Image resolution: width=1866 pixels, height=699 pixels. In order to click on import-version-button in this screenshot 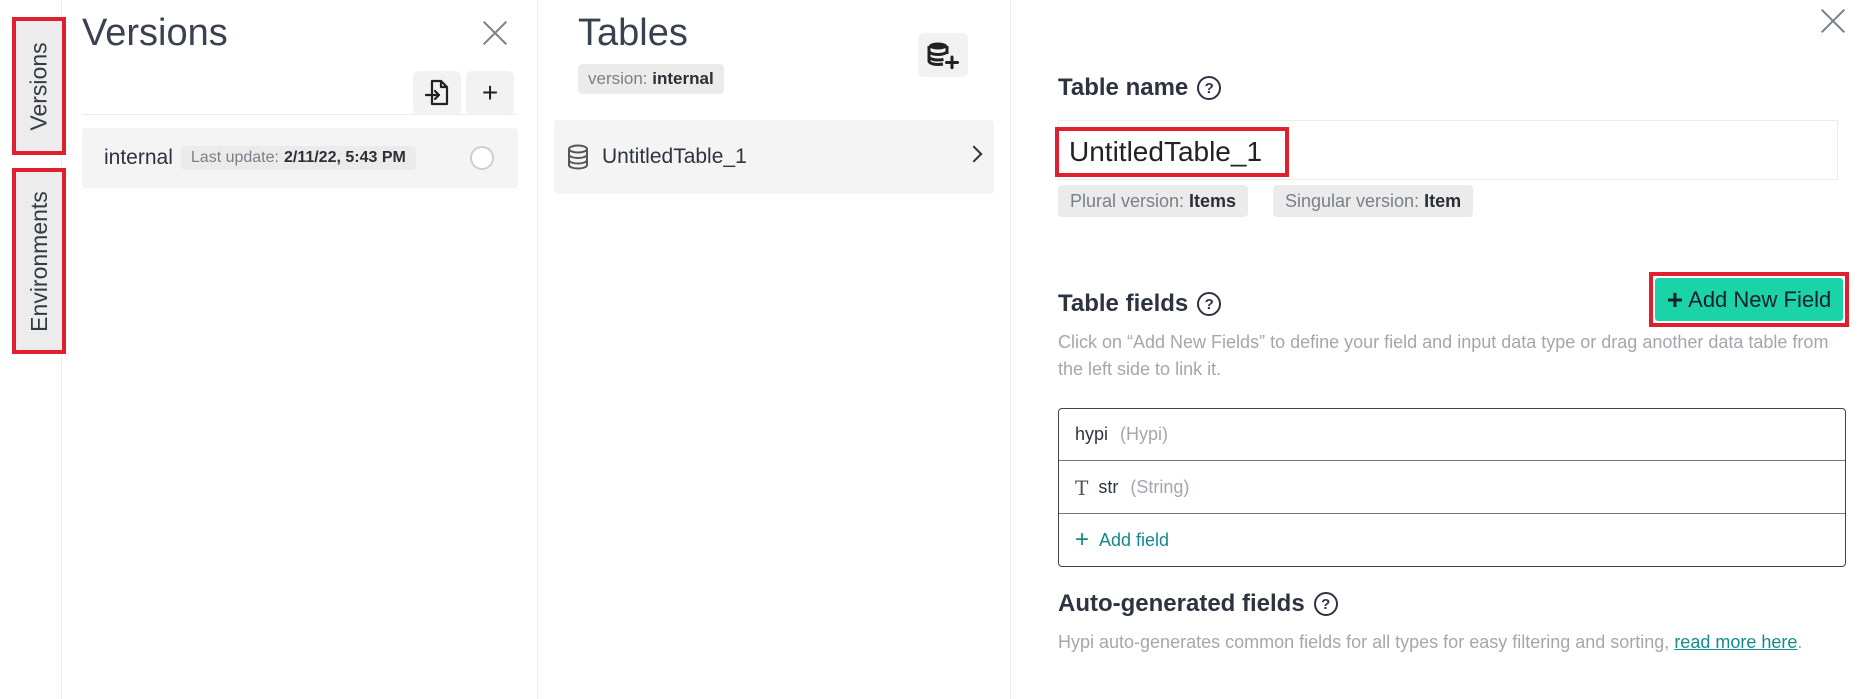, I will do `click(437, 93)`.